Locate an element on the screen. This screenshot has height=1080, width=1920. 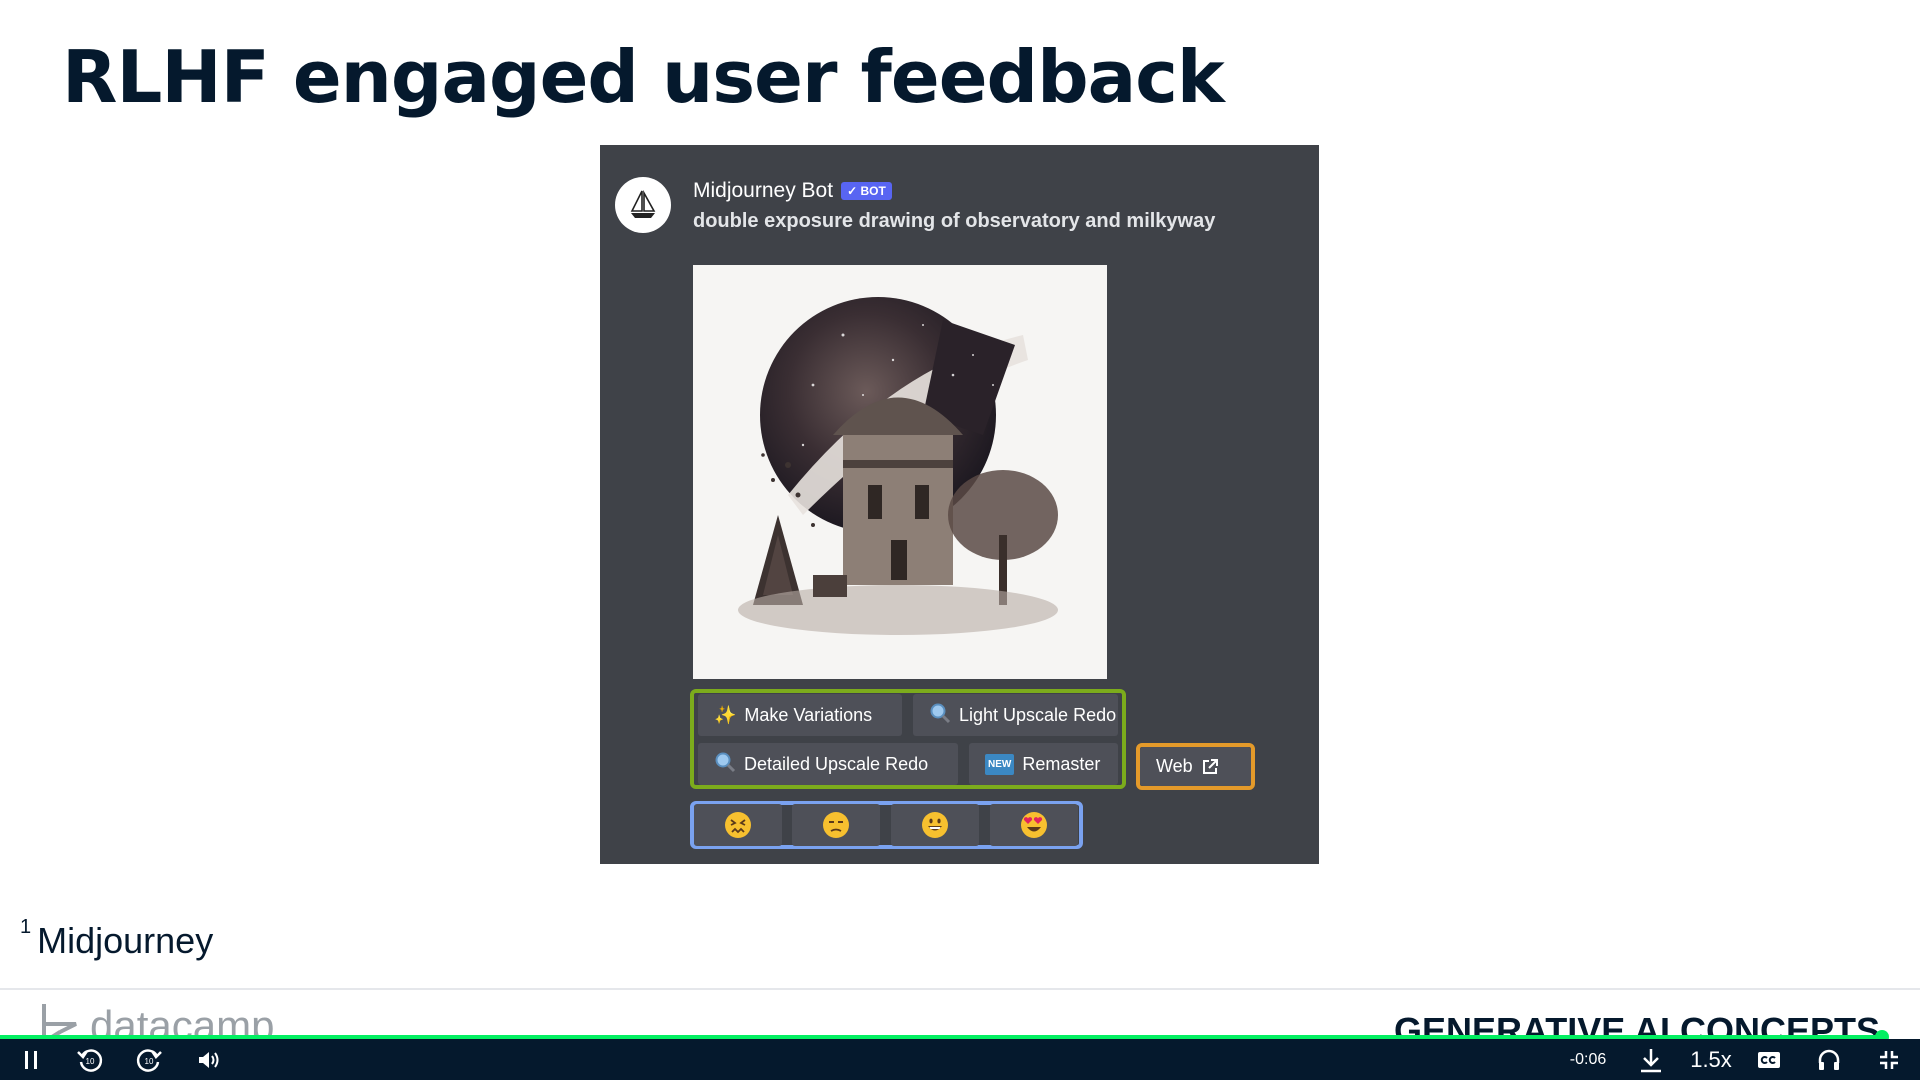
magic-wand-icon: ✨ is located at coordinates (725, 714).